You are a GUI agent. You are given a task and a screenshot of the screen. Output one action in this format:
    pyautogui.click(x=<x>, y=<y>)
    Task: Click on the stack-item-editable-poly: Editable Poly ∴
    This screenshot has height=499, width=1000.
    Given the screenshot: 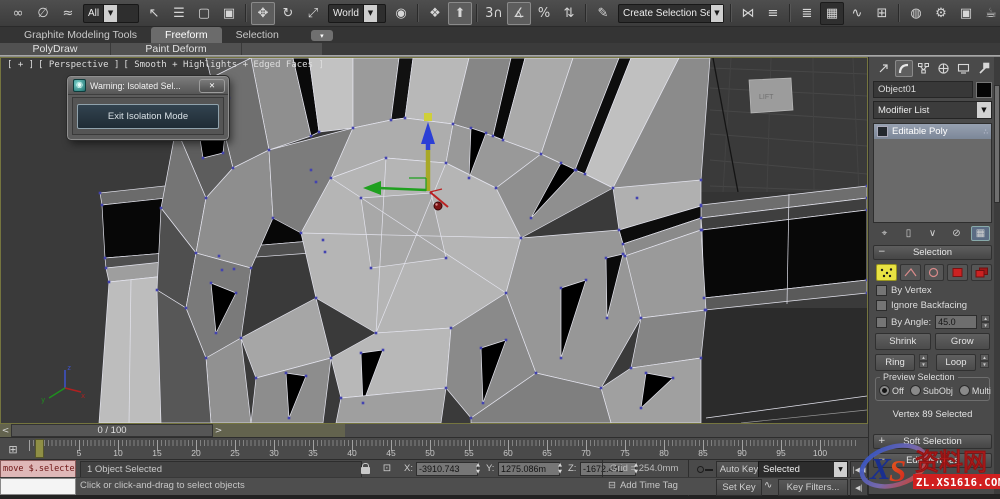 What is the action you would take?
    pyautogui.click(x=932, y=131)
    